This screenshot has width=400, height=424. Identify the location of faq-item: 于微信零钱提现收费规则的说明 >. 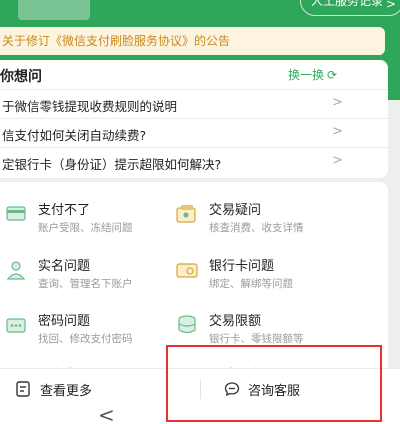
(194, 103).